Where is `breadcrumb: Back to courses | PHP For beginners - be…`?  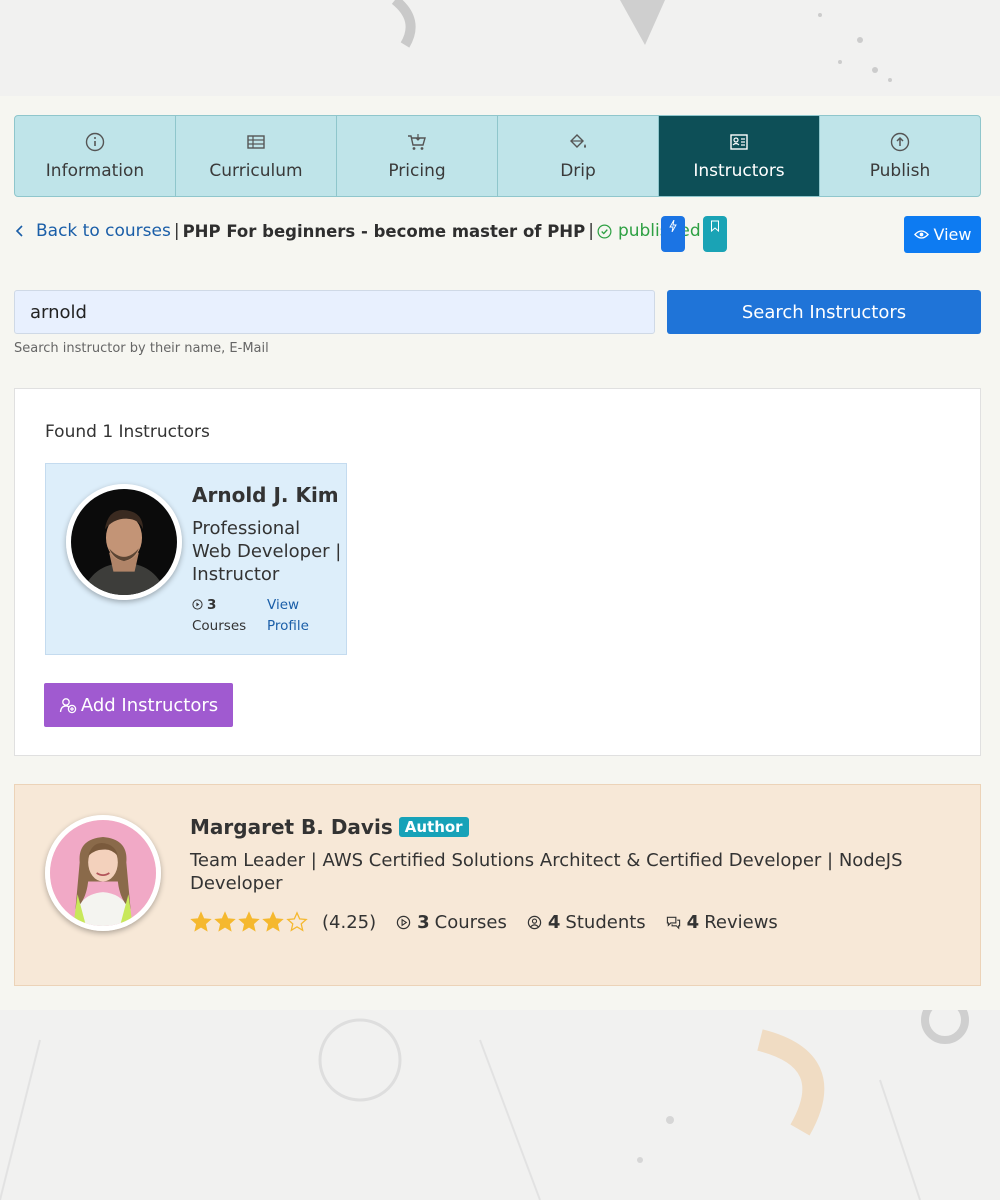 breadcrumb: Back to courses | PHP For beginners - be… is located at coordinates (357, 231).